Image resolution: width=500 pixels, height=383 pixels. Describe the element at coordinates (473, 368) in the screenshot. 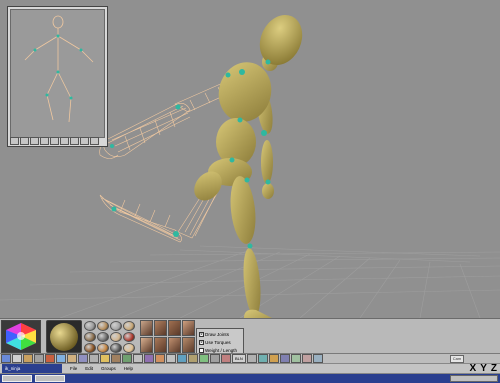

I see `axis-x-button: X` at that location.